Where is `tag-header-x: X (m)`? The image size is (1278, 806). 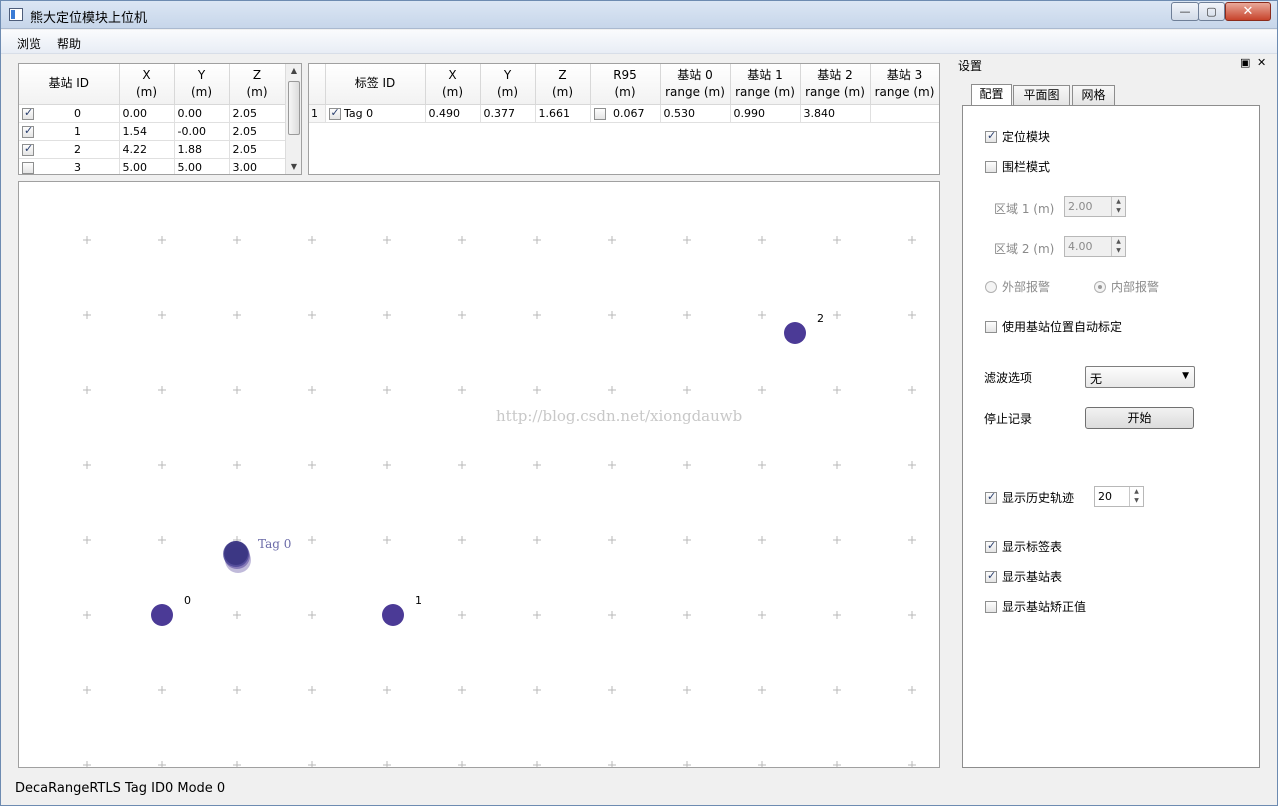 tag-header-x: X (m) is located at coordinates (453, 84).